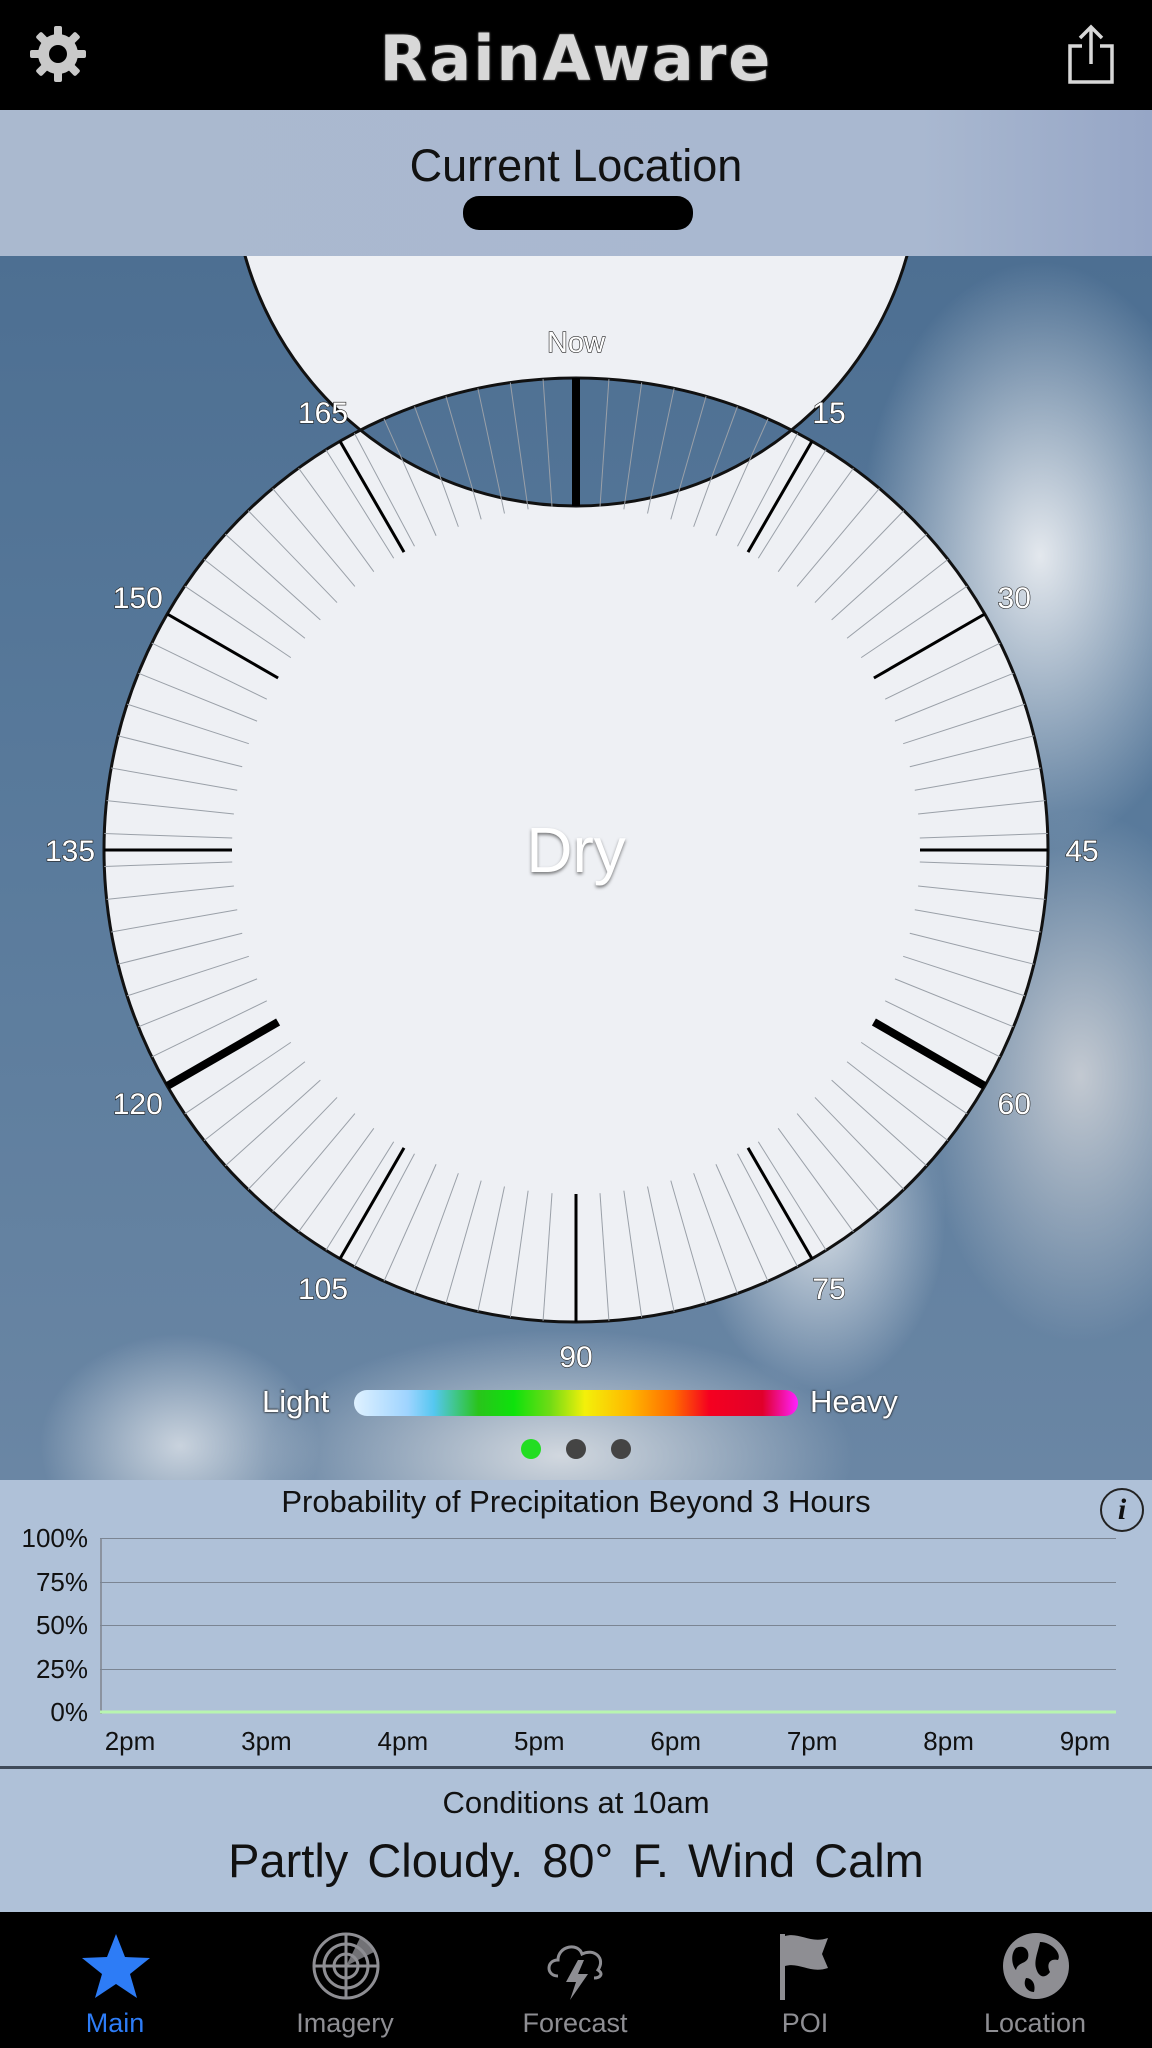 This screenshot has height=2048, width=1152. Describe the element at coordinates (578, 213) in the screenshot. I see `redacted-location-name` at that location.